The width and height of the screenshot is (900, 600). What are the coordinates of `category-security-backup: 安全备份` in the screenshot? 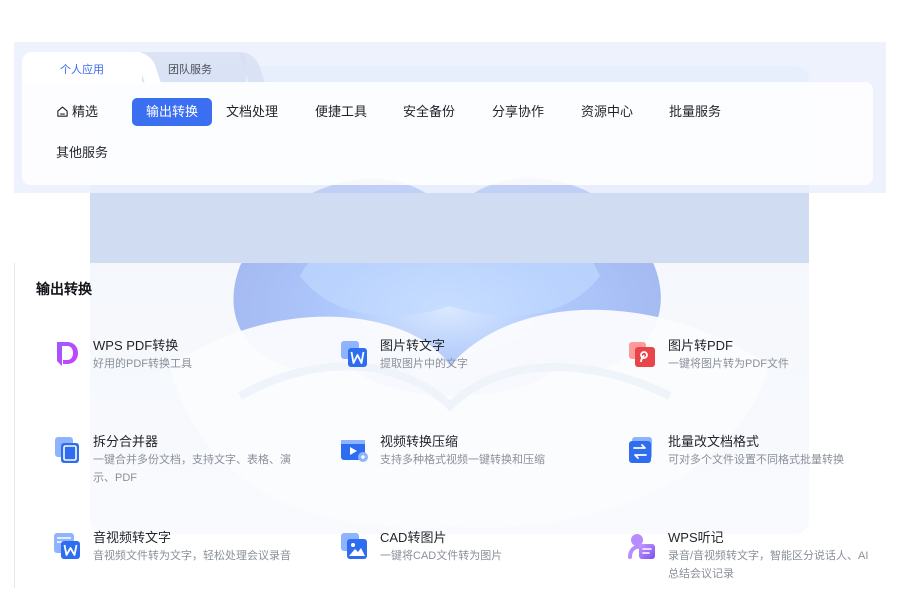 It's located at (429, 112).